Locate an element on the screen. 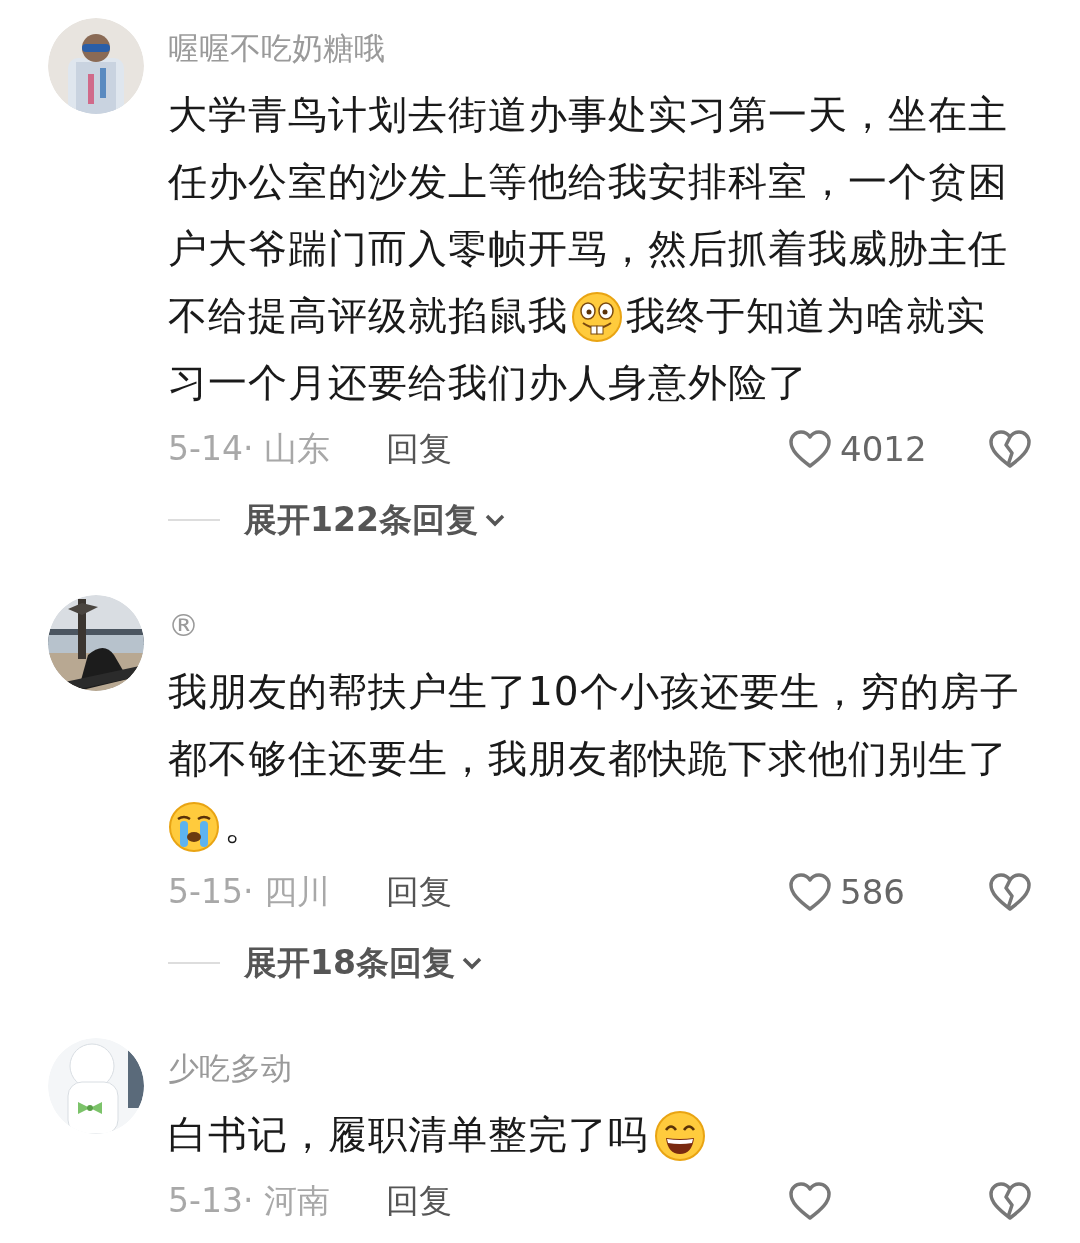 Image resolution: width=1080 pixels, height=1243 pixels. like-count: 4012 is located at coordinates (883, 449).